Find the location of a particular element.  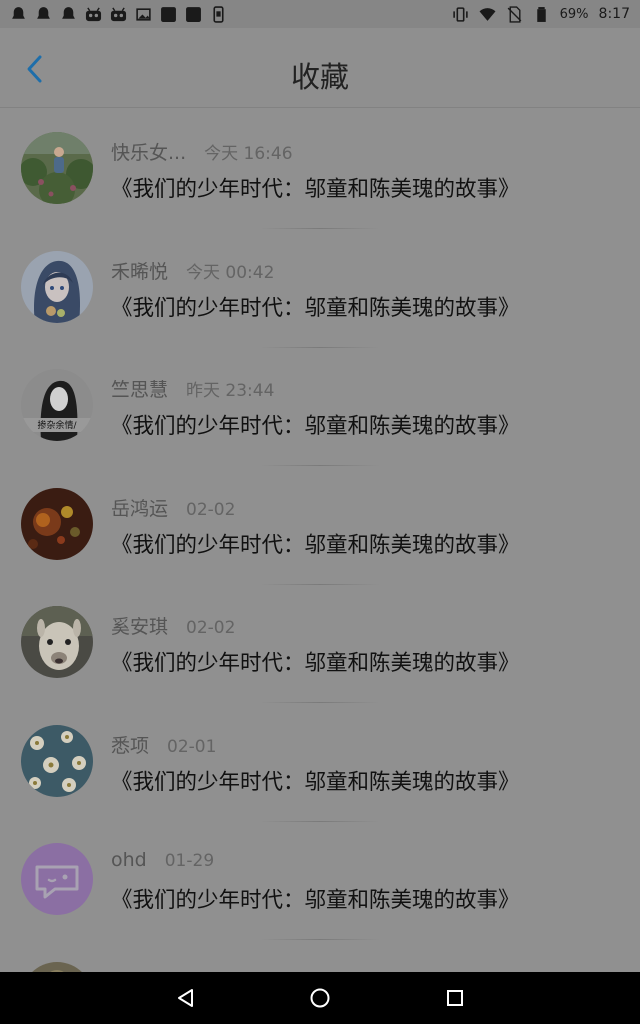

list-item: 岳鸿运 02-02 《我们的少年时代：邬童和陈美瑰的故事》 is located at coordinates (320, 525).